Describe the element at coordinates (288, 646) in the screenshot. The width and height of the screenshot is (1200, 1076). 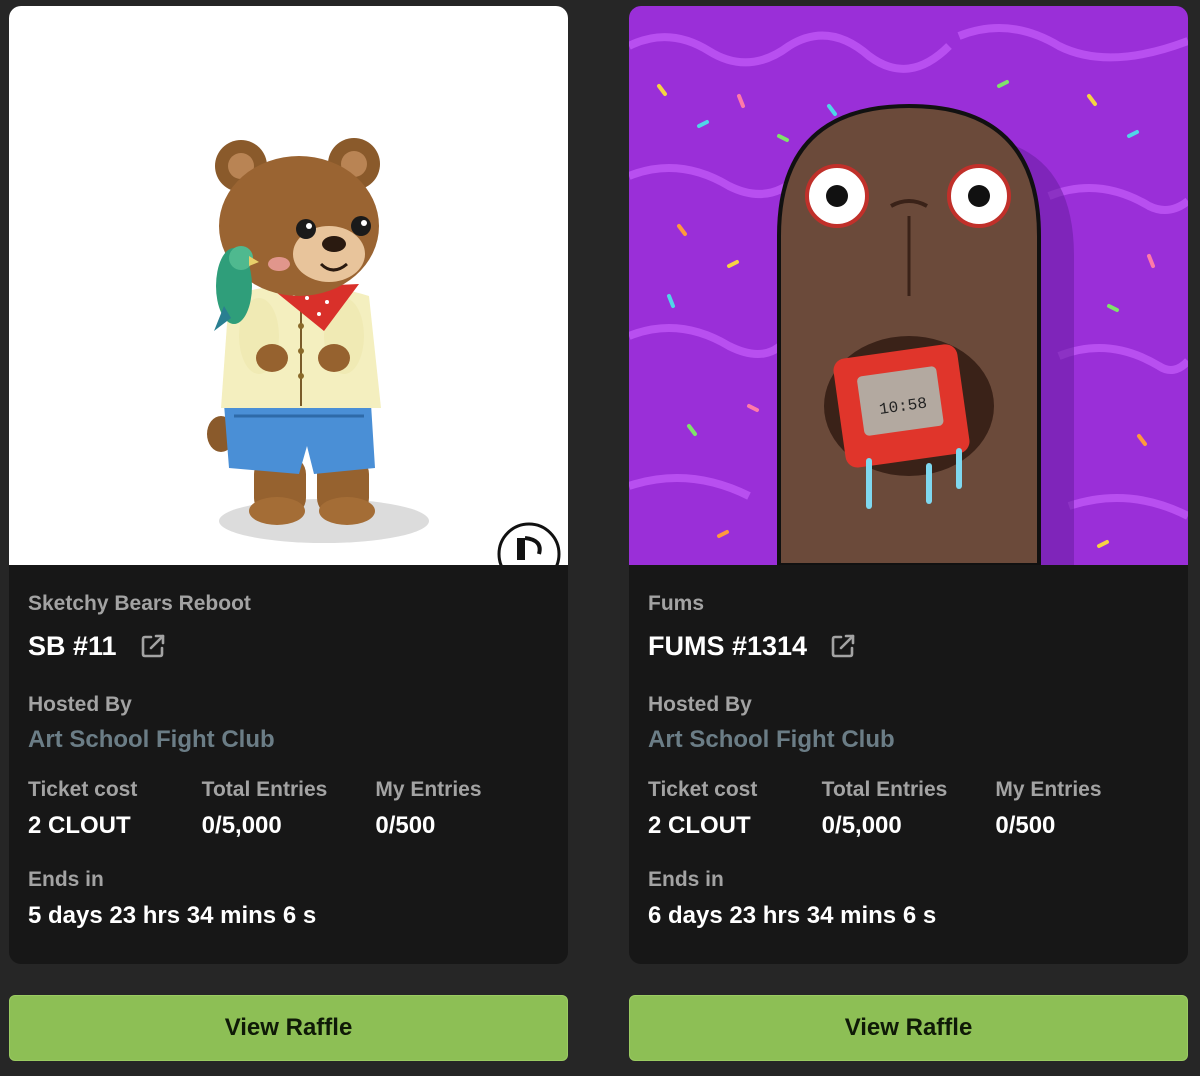
I see `title-row: SB #11` at that location.